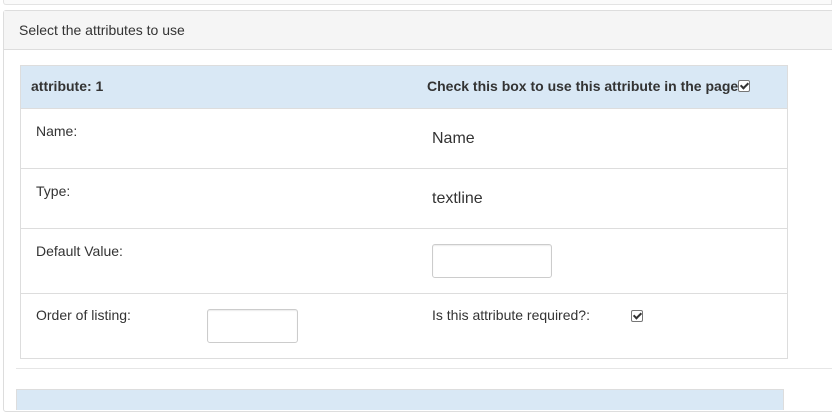 The image size is (832, 412). Describe the element at coordinates (79, 251) in the screenshot. I see `default-value-label: Default Value:` at that location.